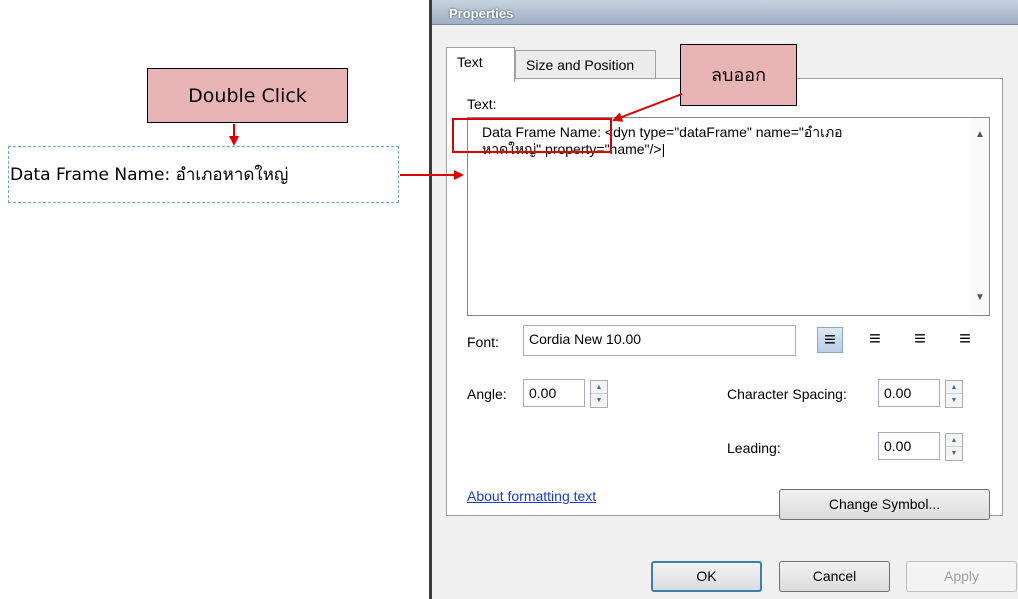 The width and height of the screenshot is (1018, 599). I want to click on align-justify-icon: ≡, so click(965, 340).